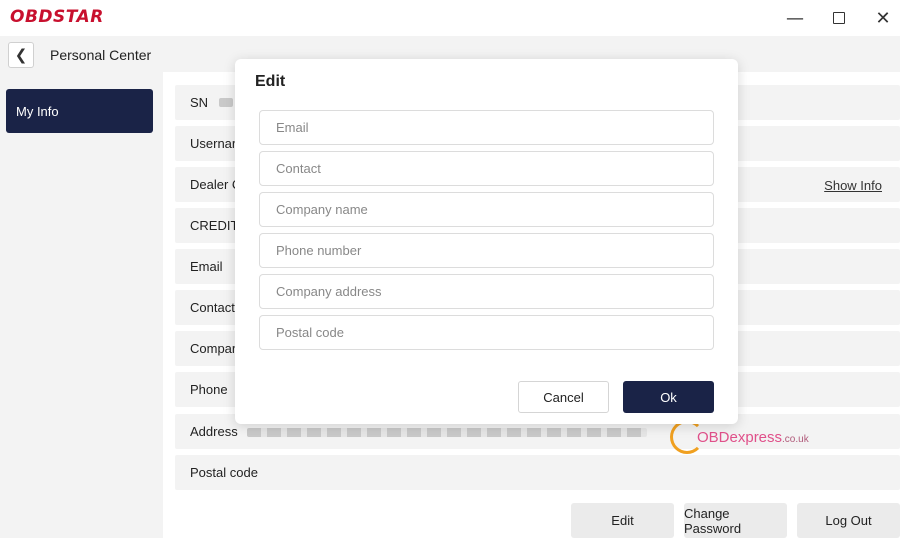  I want to click on row-label: Usernar, so click(213, 143).